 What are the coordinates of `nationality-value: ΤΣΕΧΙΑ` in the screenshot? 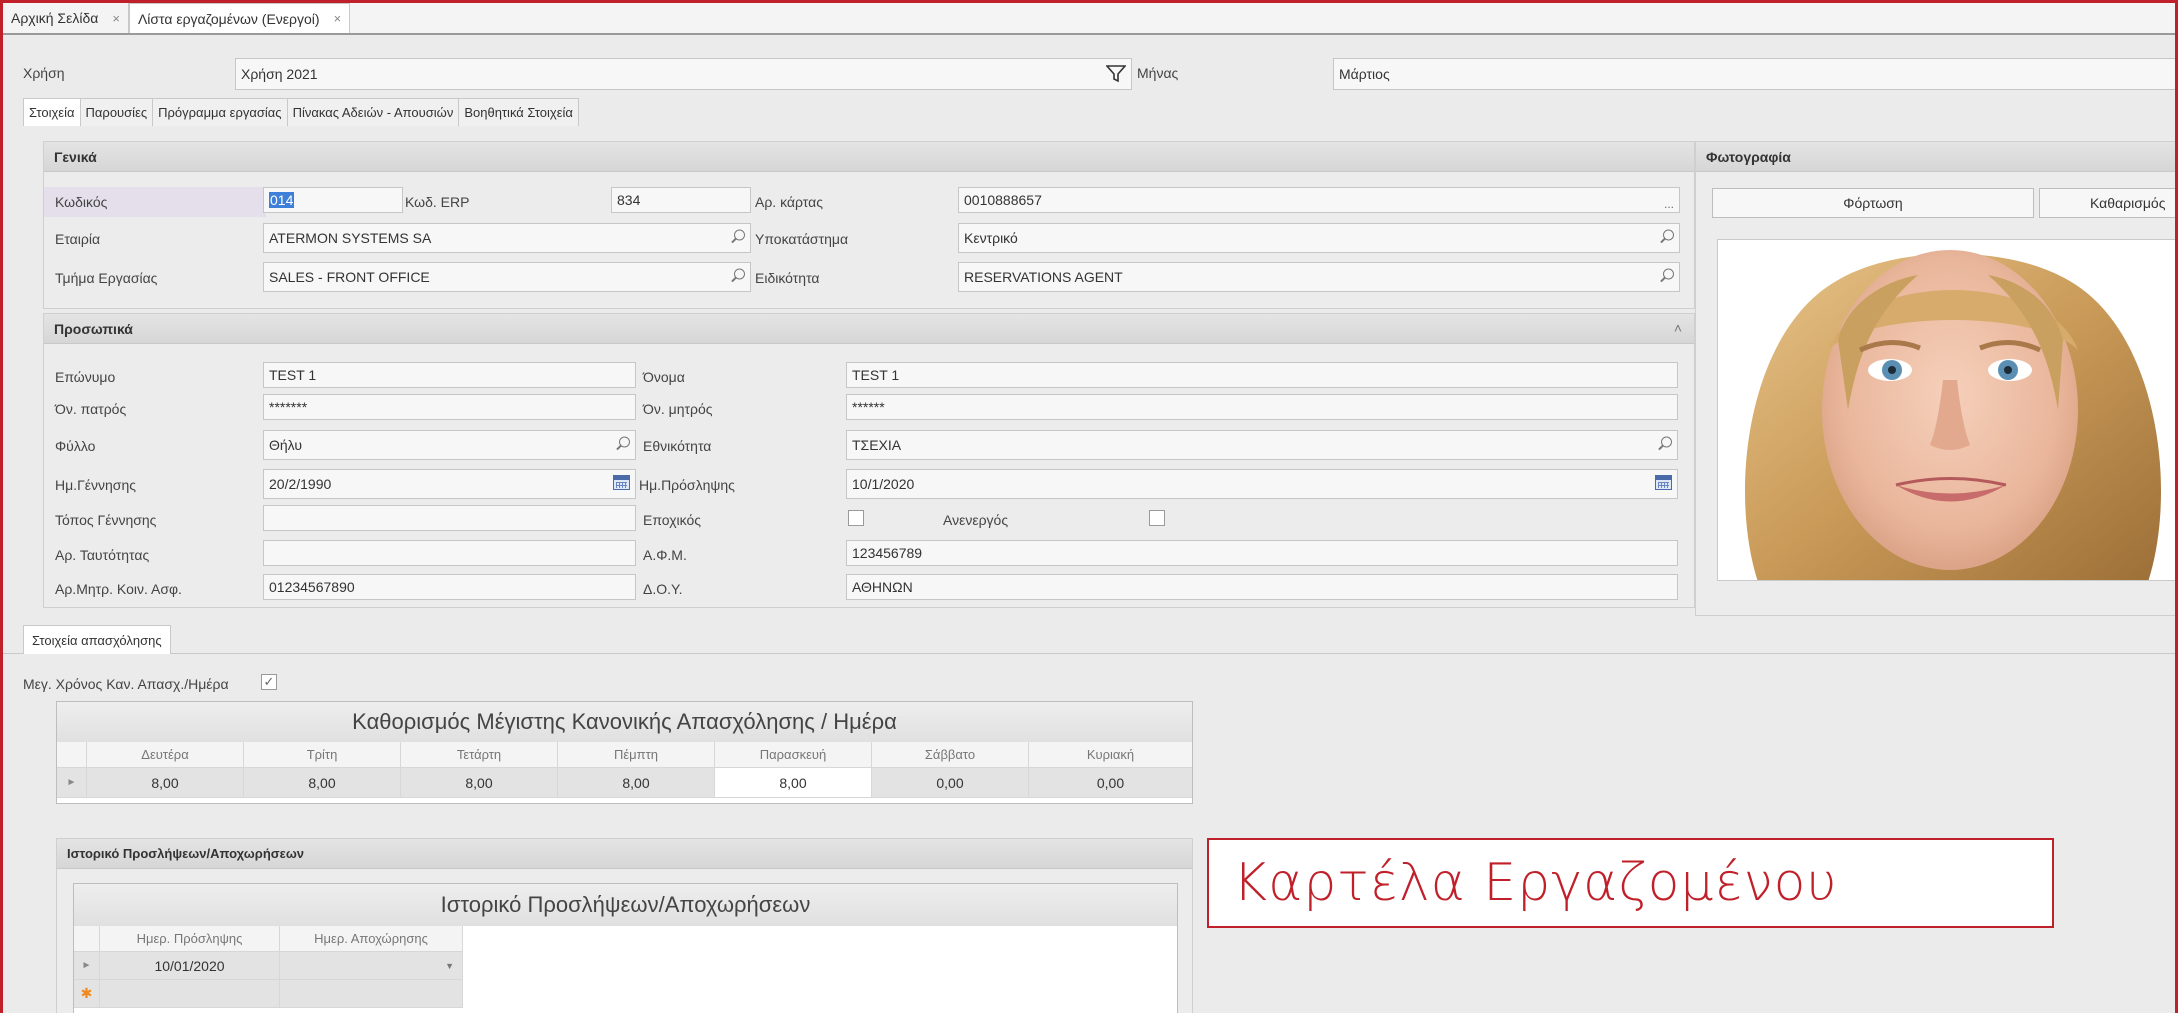 It's located at (877, 445).